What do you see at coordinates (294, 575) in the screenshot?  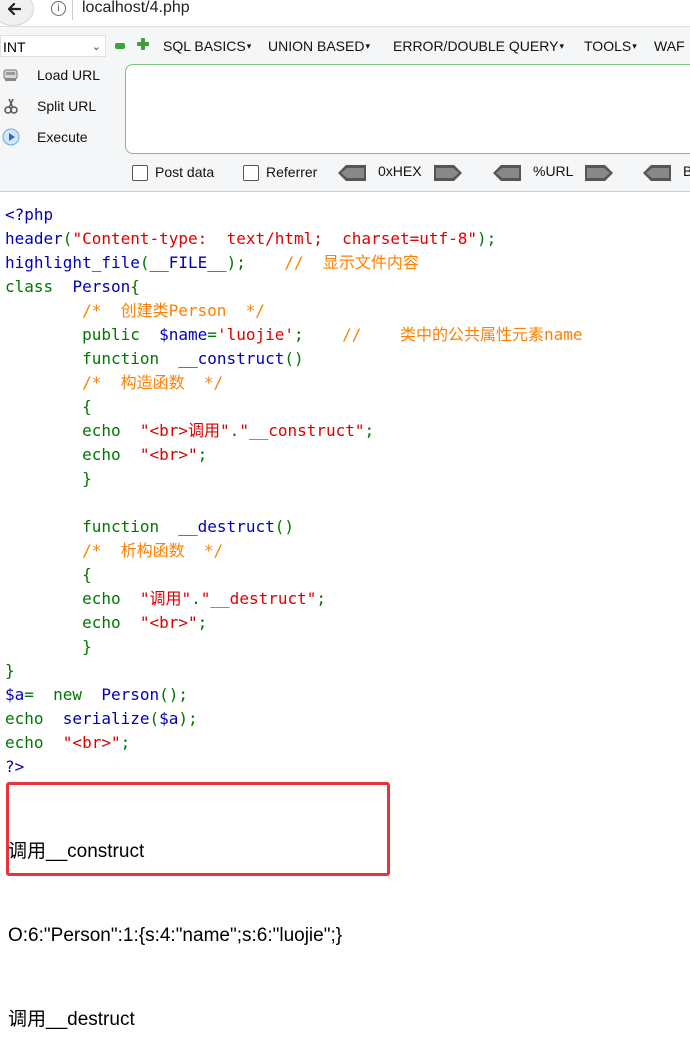 I see `code-line: {` at bounding box center [294, 575].